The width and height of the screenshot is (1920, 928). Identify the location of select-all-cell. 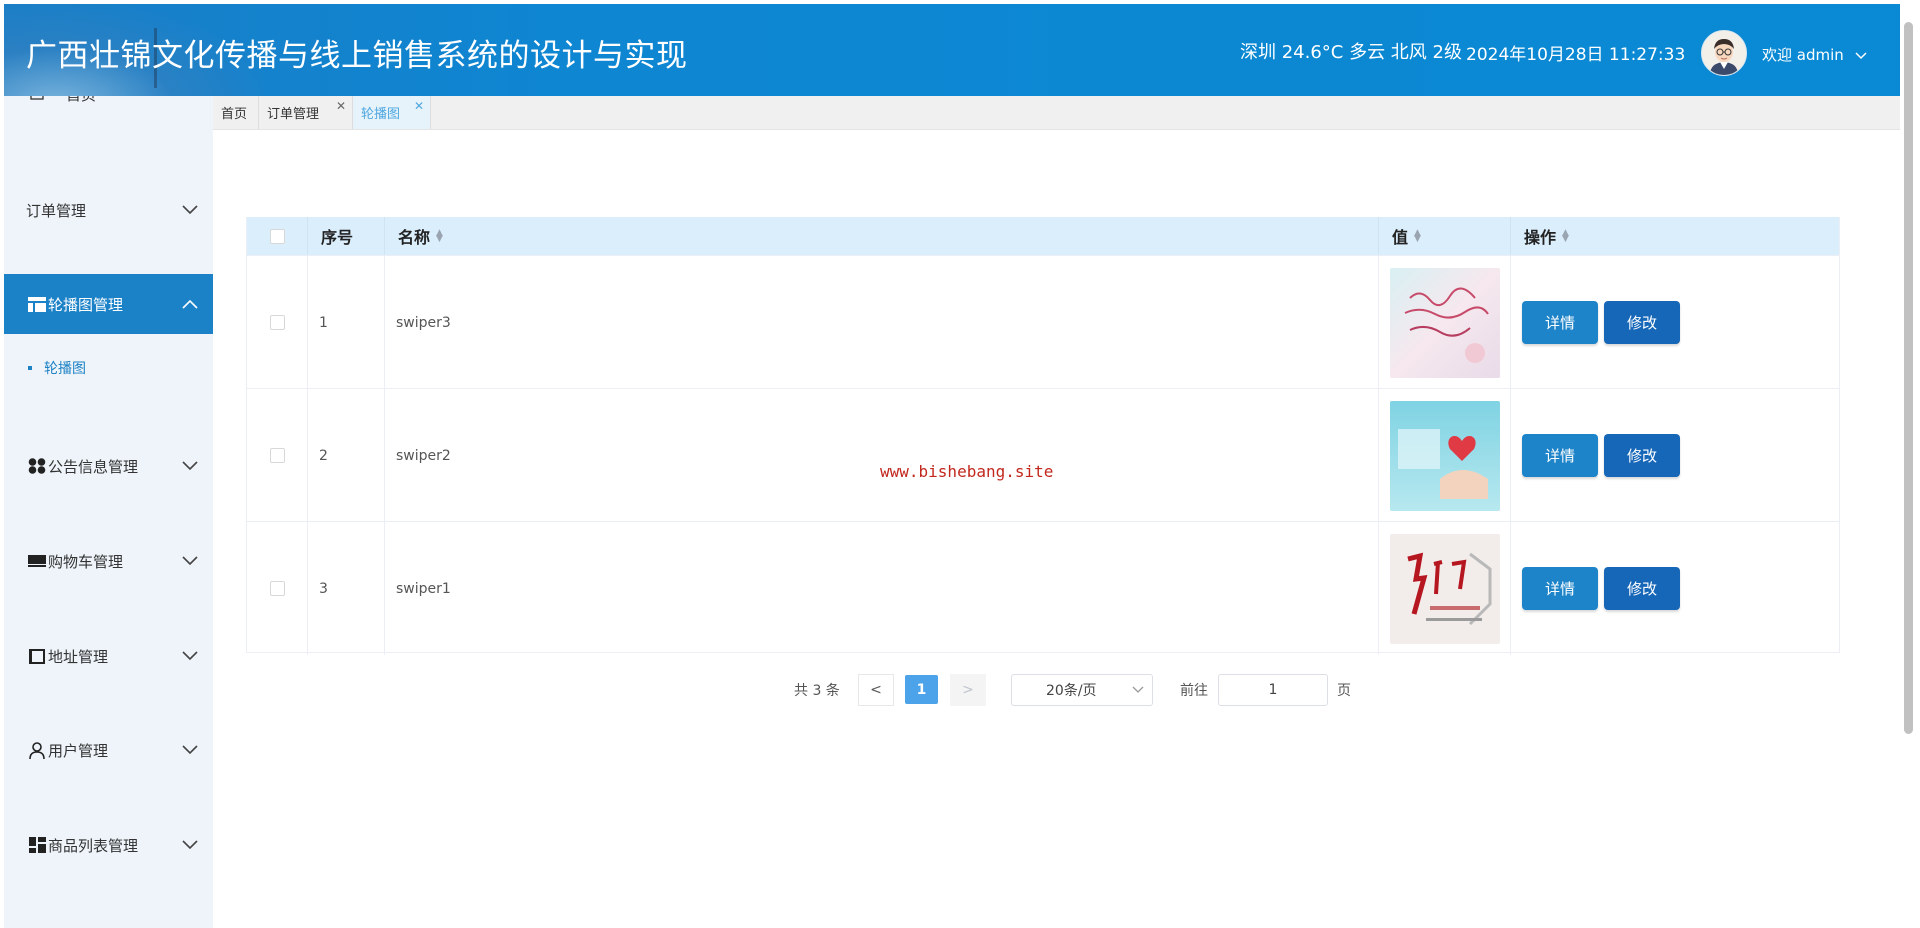
(277, 236).